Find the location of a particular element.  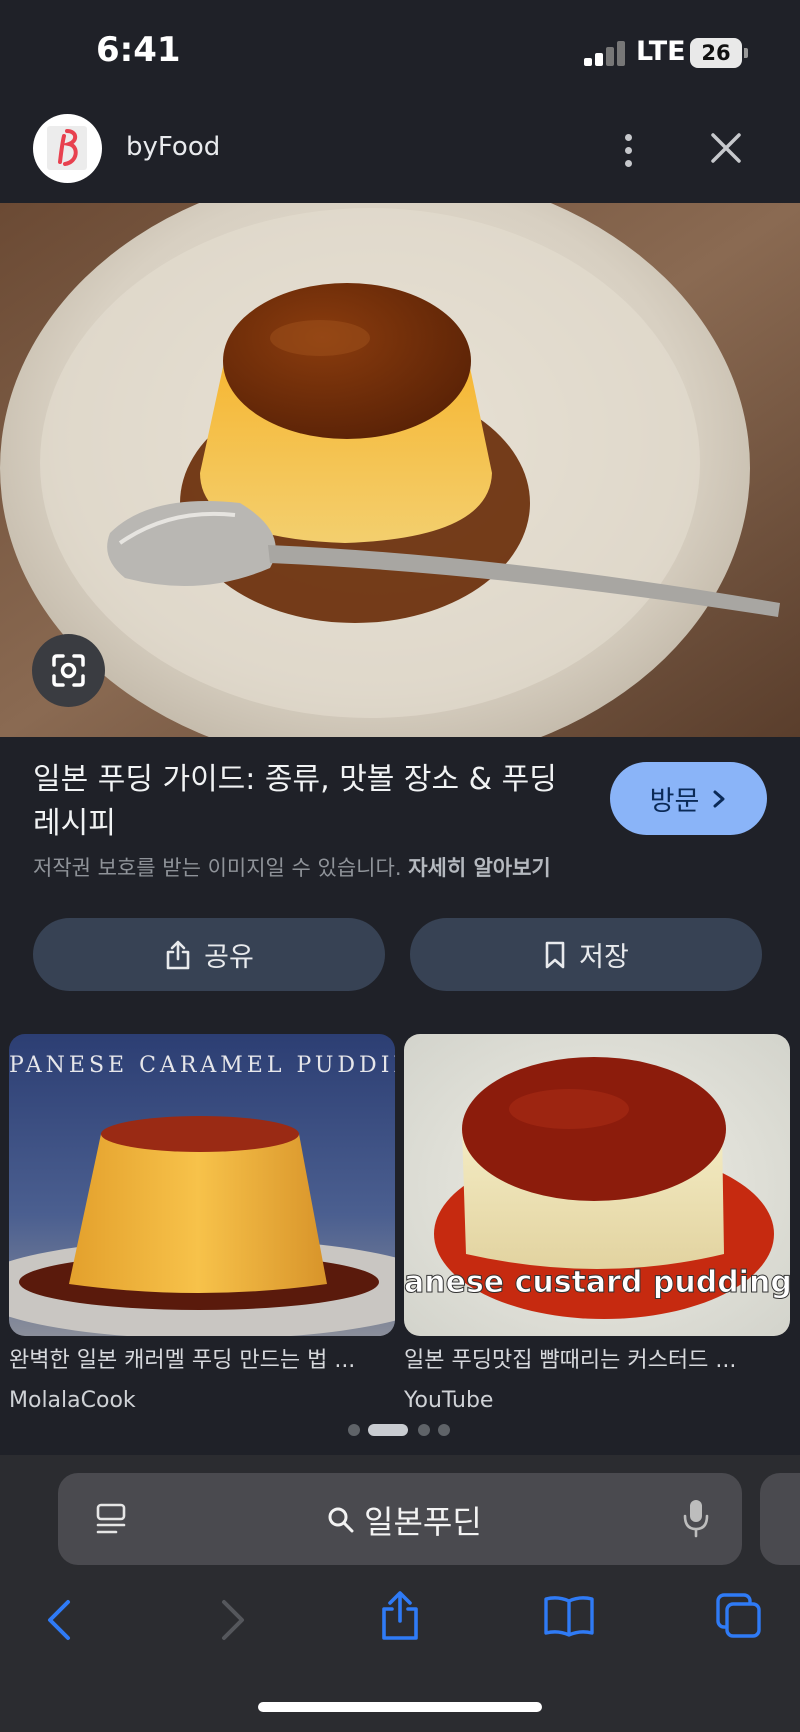

google-lens-button is located at coordinates (68, 670).